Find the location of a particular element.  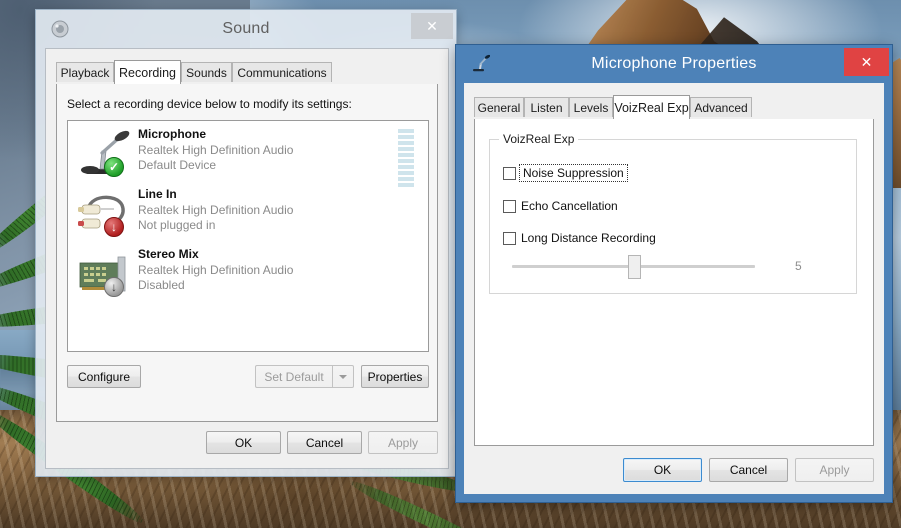

sound-title: Sound is located at coordinates (246, 28).